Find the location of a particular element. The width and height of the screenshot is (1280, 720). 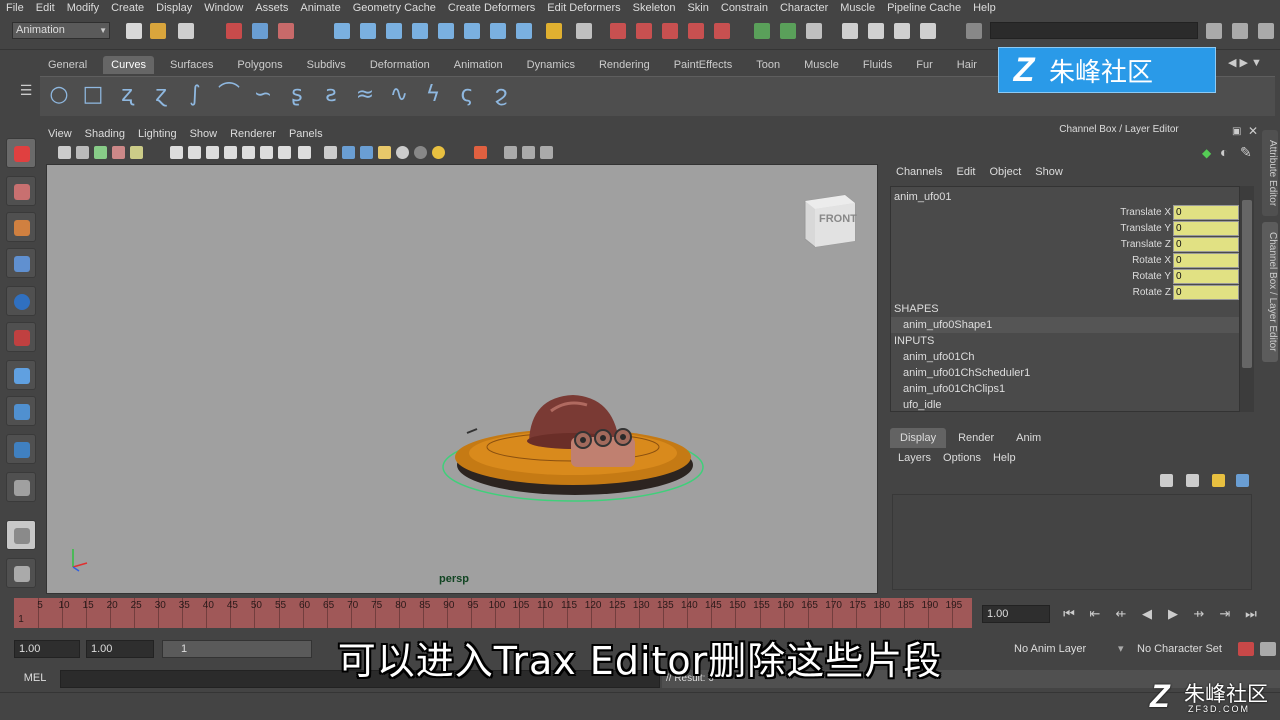

grid-toggle-icon is located at coordinates (176, 152).